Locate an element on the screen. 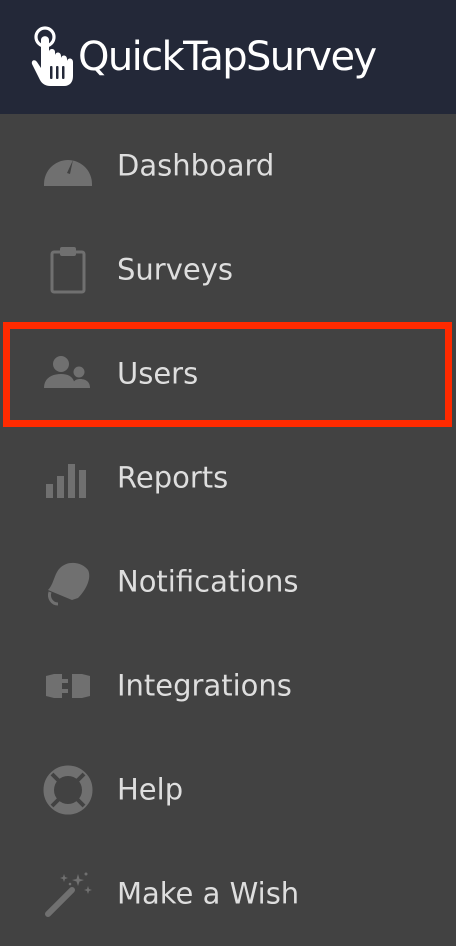 This screenshot has width=456, height=946. sidebar-item-reports: Reports is located at coordinates (228, 478).